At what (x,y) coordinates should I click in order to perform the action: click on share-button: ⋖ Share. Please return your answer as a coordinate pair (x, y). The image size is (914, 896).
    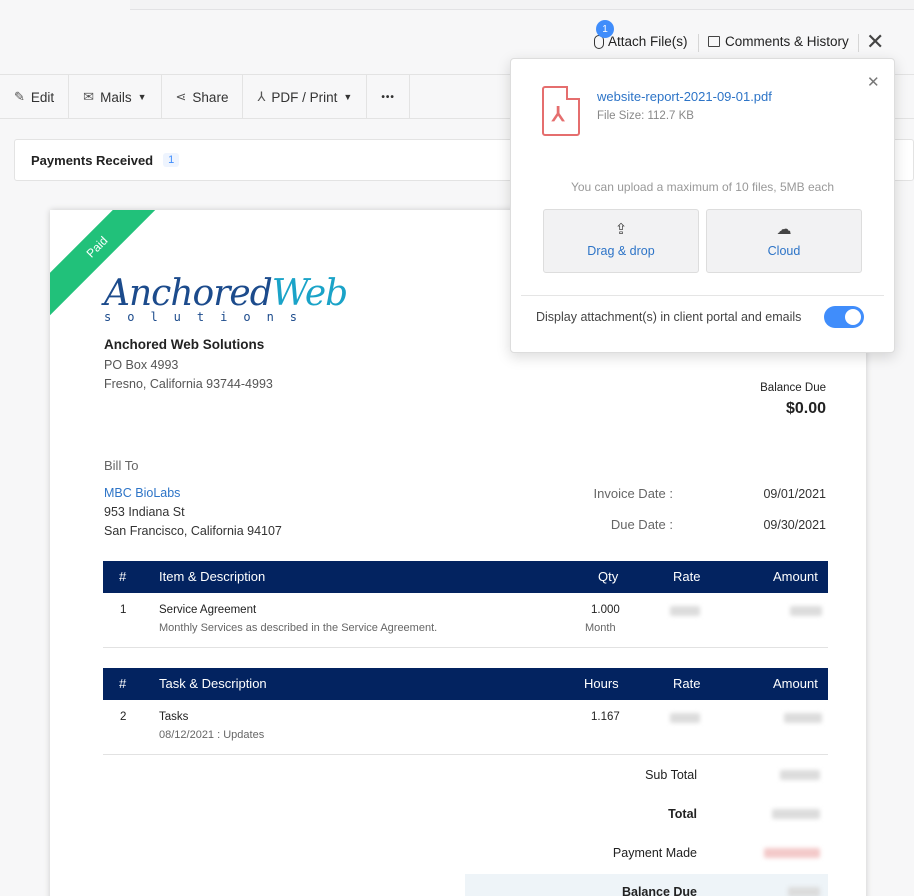
    Looking at the image, I should click on (203, 97).